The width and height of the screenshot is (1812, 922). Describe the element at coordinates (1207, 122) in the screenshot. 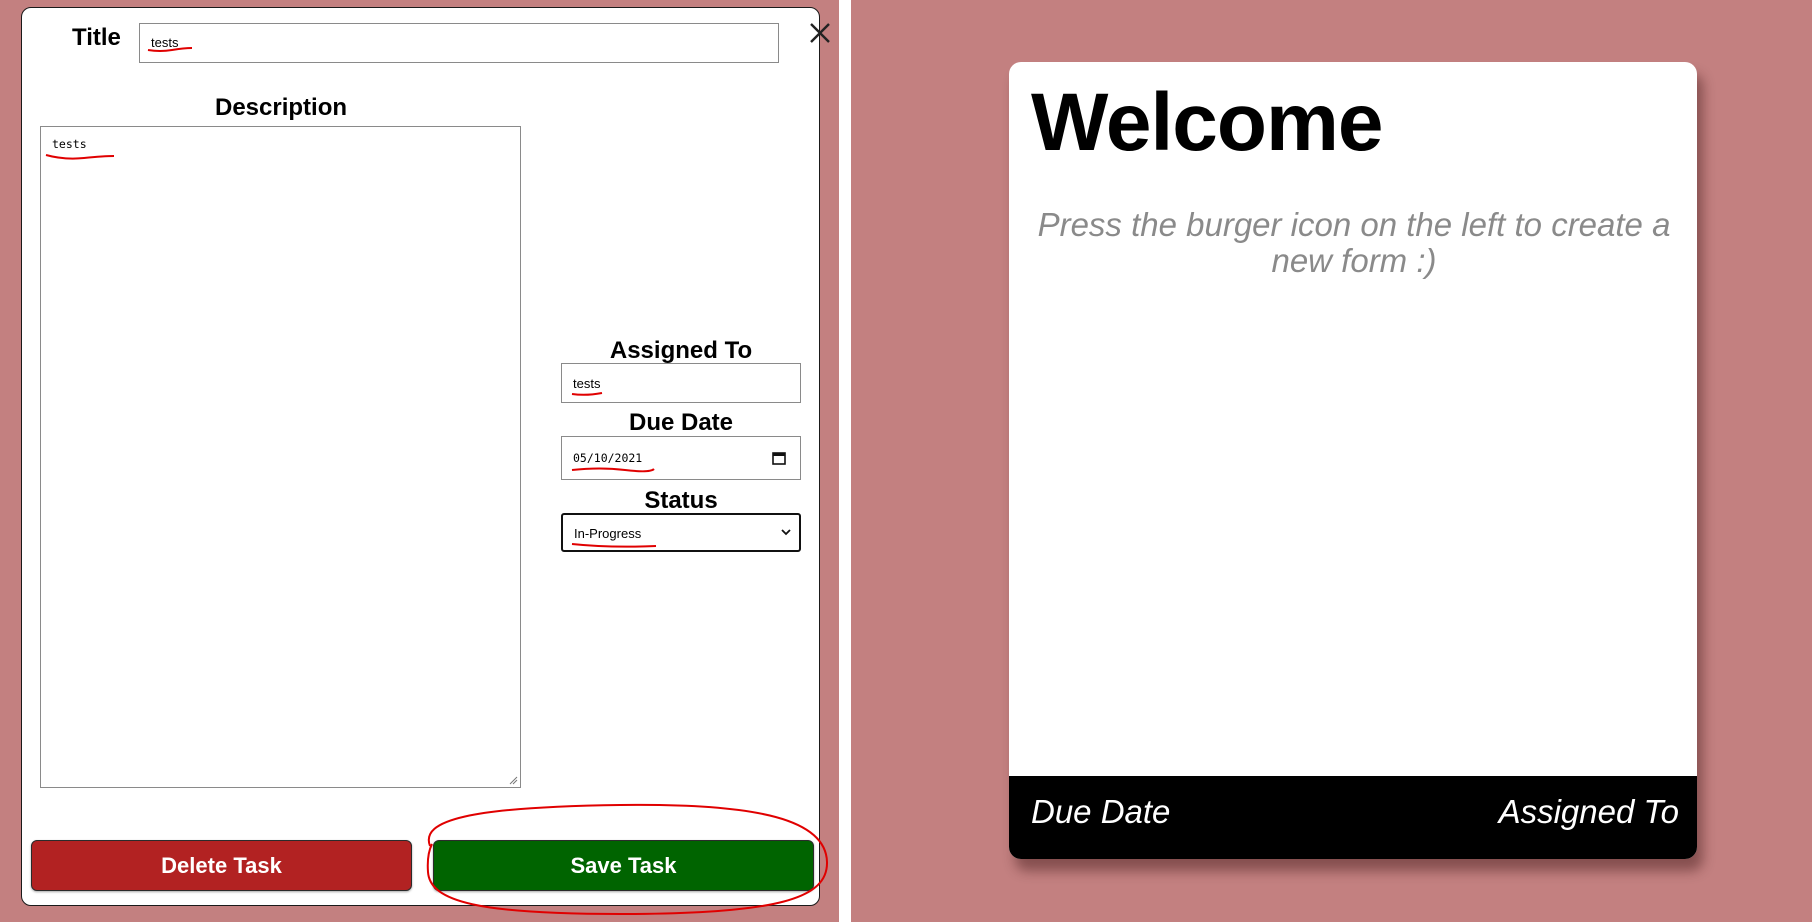

I see `welcome-title: Welcome` at that location.